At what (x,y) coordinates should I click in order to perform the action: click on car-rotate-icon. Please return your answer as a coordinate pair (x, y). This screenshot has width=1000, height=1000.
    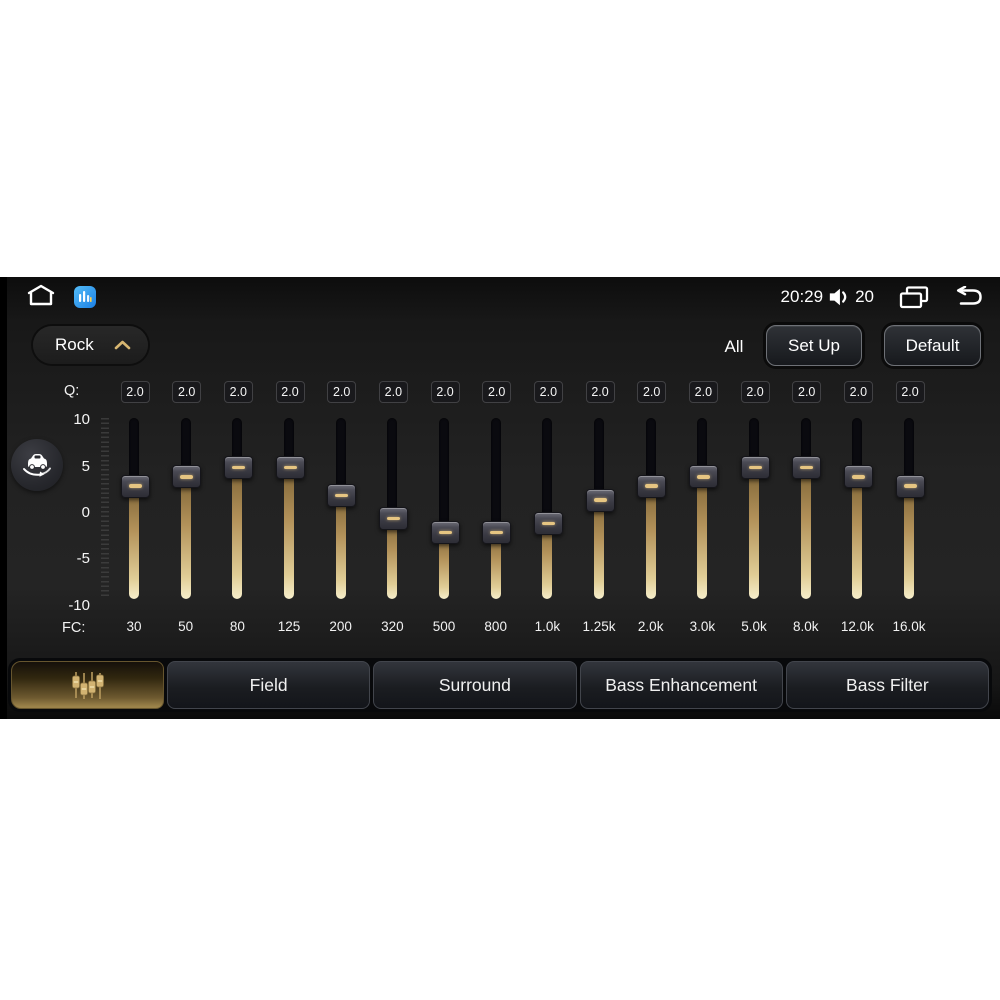
    Looking at the image, I should click on (37, 465).